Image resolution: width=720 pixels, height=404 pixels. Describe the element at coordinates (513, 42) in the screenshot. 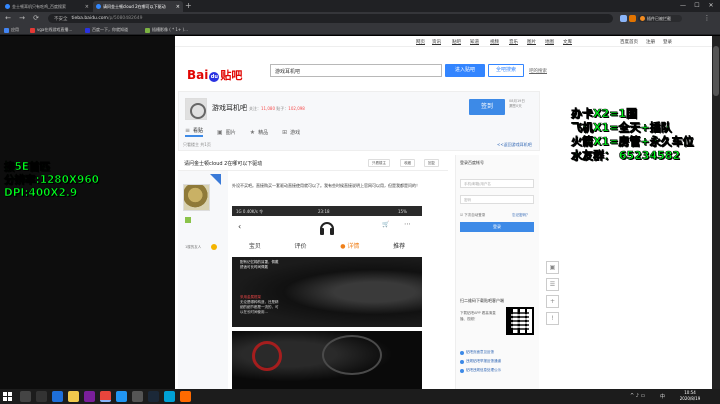

I see `nav-link: 音乐` at that location.